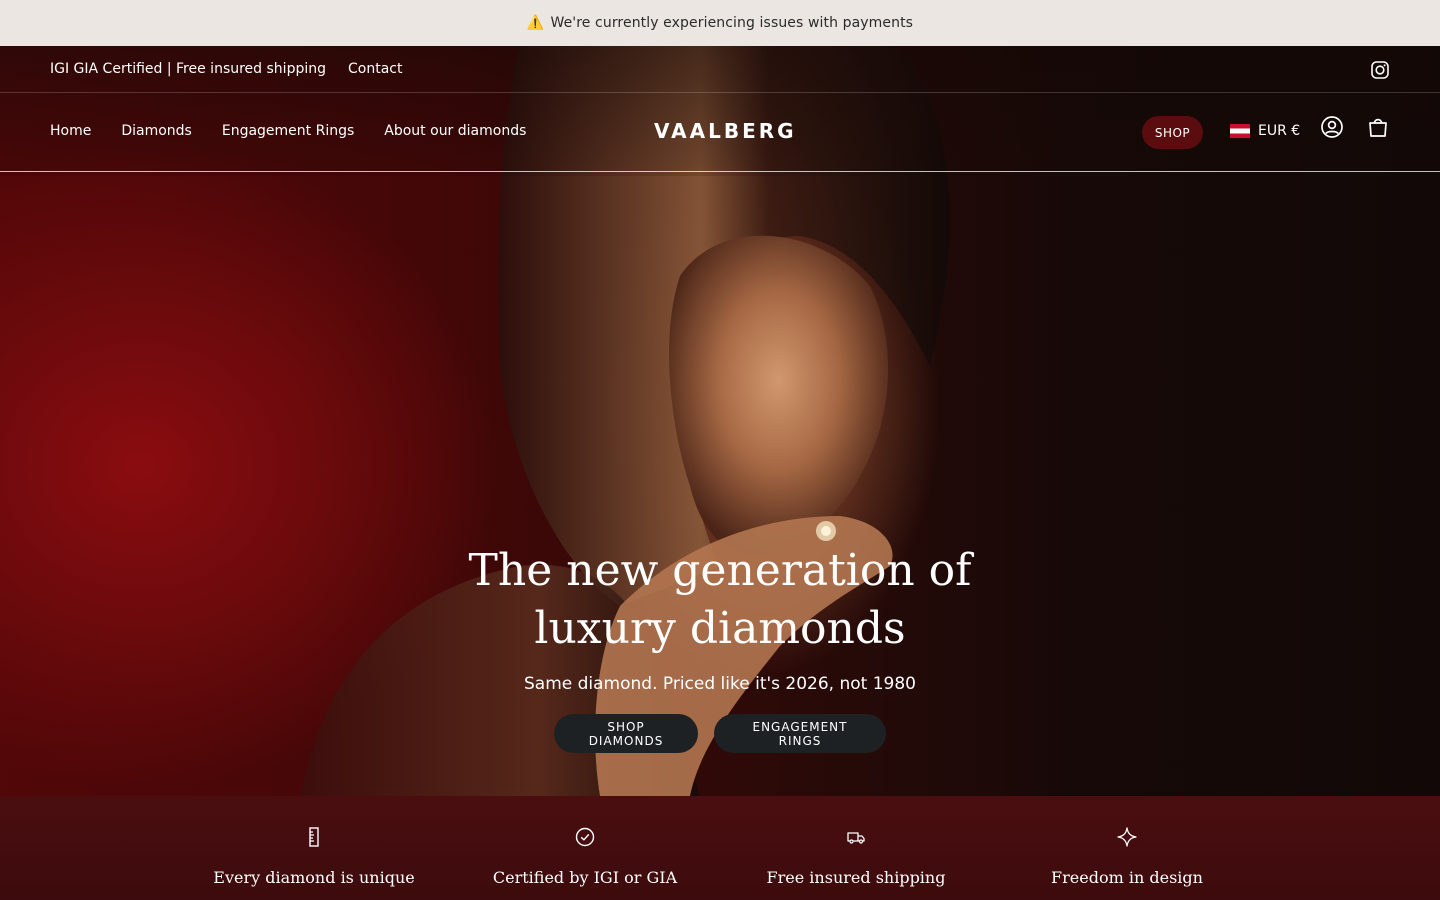  Describe the element at coordinates (1378, 127) in the screenshot. I see `cart-icon` at that location.